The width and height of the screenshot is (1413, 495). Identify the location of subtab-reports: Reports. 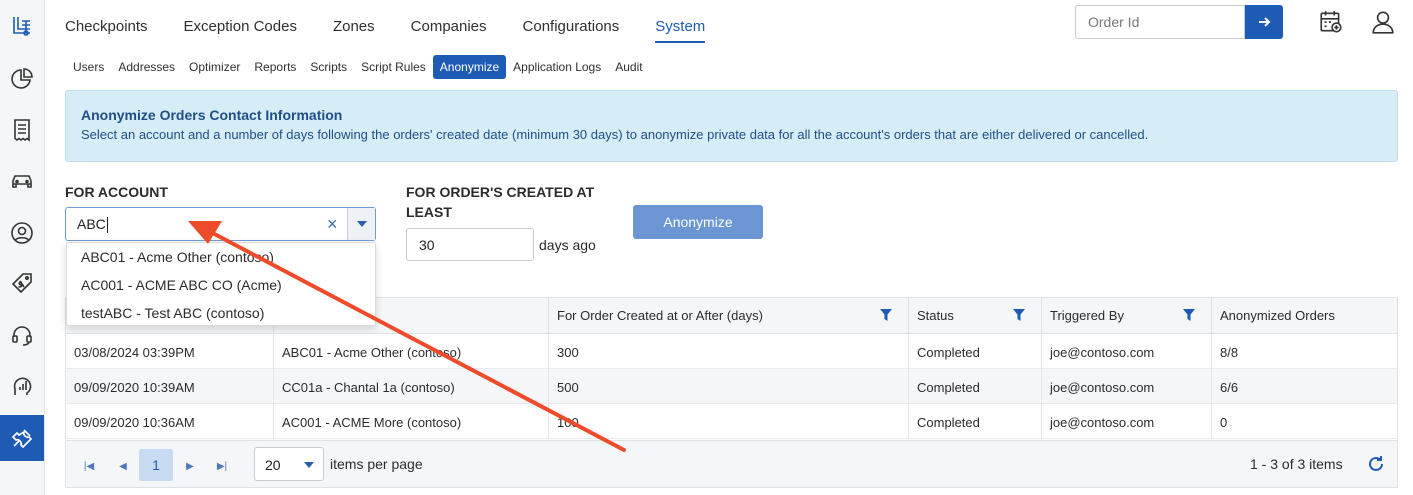
(275, 67).